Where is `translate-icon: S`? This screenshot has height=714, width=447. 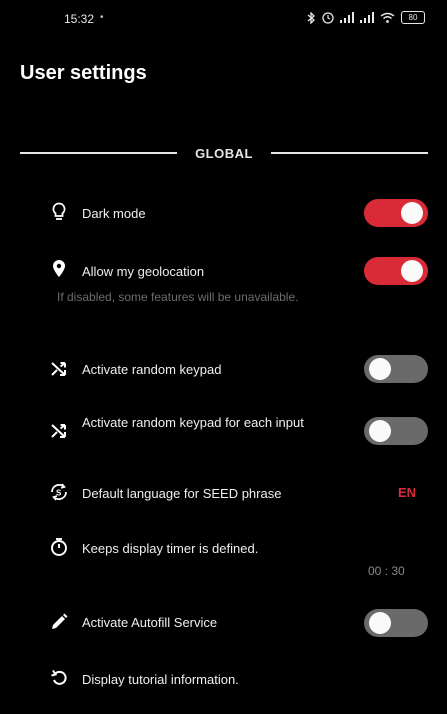
translate-icon: S is located at coordinates (59, 492).